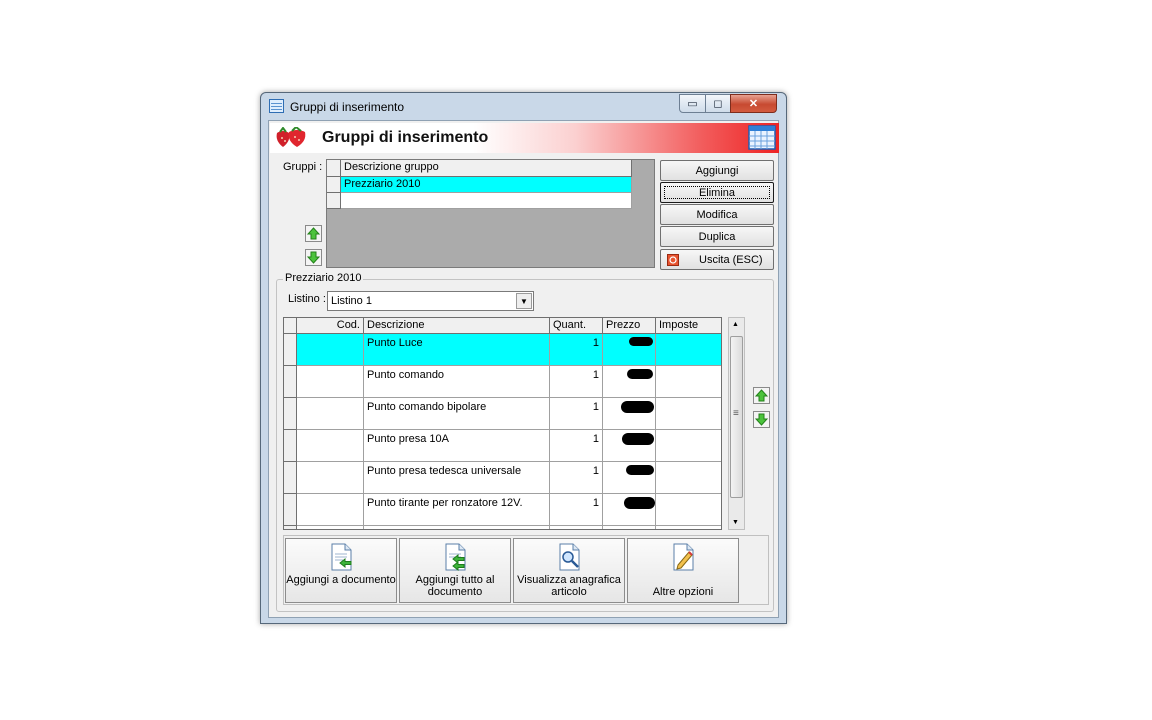 This screenshot has width=1152, height=720. What do you see at coordinates (486, 168) in the screenshot?
I see `column-header-descrizione-gruppo: Descrizione gruppo` at bounding box center [486, 168].